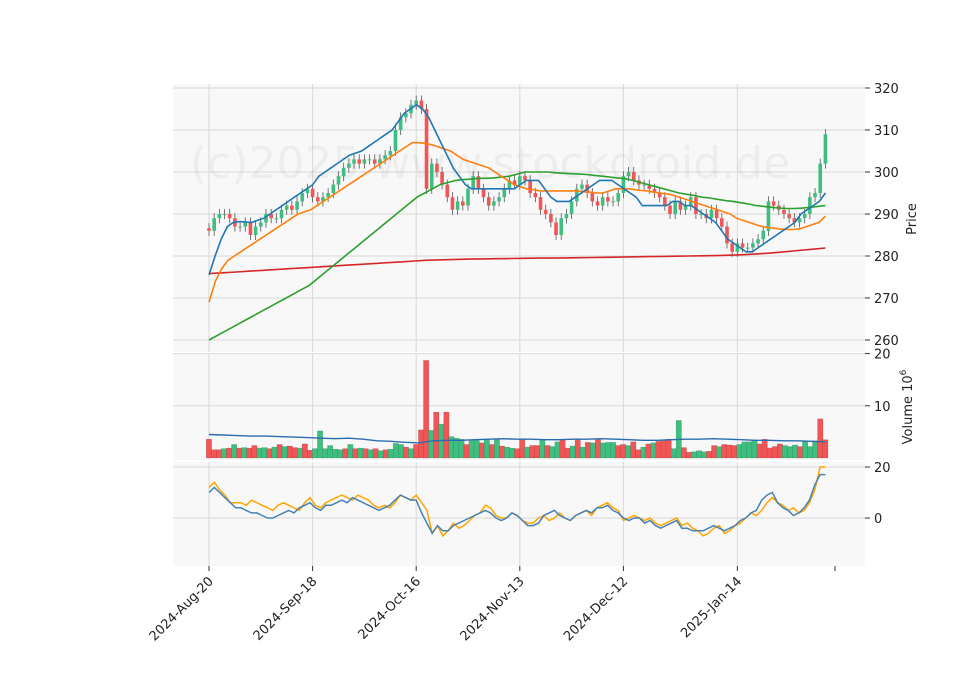 Image resolution: width=960 pixels, height=690 pixels. What do you see at coordinates (390, 608) in the screenshot?
I see `date-tick-label: 2024-Oct-16` at bounding box center [390, 608].